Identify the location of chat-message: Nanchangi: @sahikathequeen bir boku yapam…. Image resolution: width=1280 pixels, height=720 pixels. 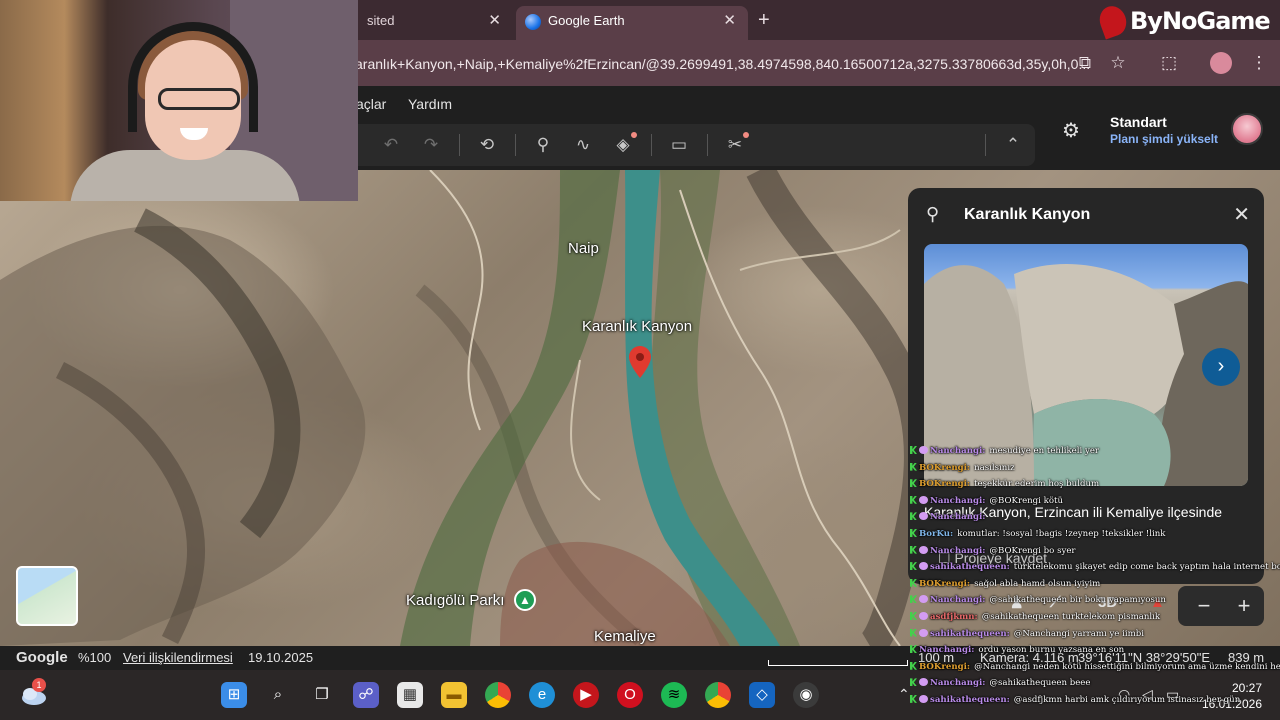
(1095, 600).